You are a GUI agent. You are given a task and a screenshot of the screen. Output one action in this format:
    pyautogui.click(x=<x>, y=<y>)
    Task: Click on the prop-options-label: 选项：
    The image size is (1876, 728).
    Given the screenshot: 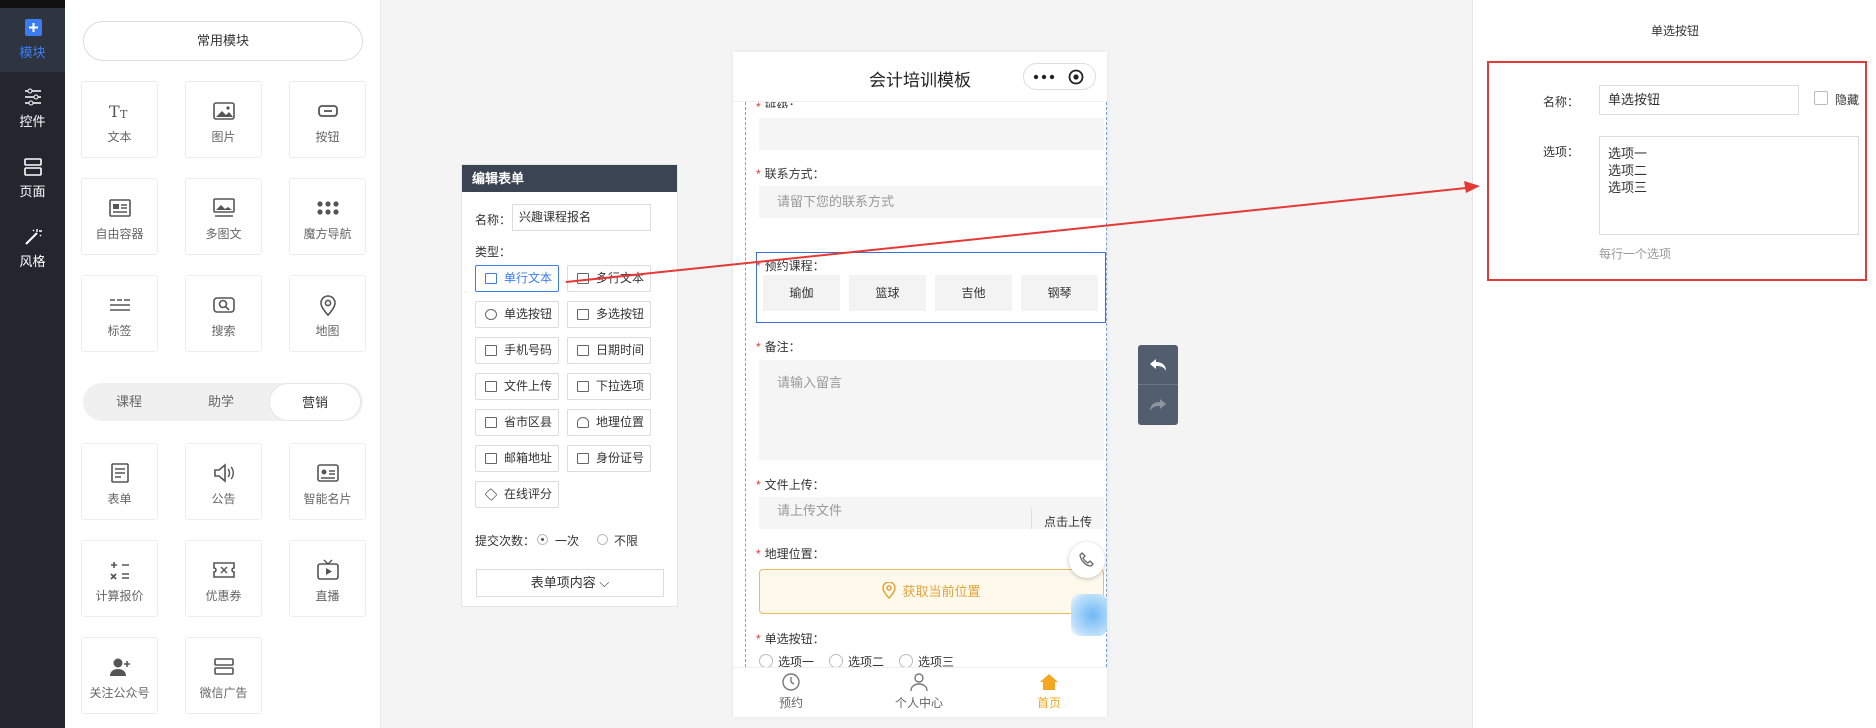 What is the action you would take?
    pyautogui.click(x=1561, y=152)
    